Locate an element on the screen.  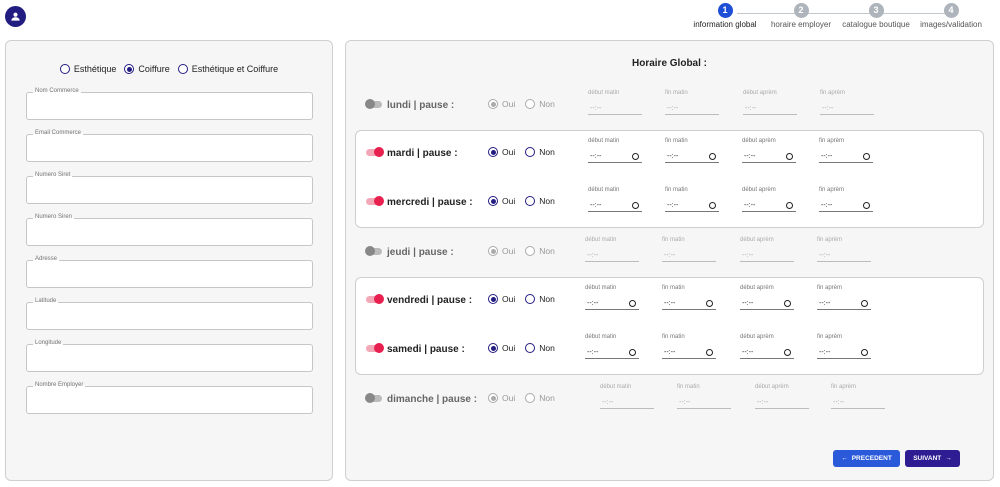
numero-siret-field: Numero Siret is located at coordinates (169, 188).